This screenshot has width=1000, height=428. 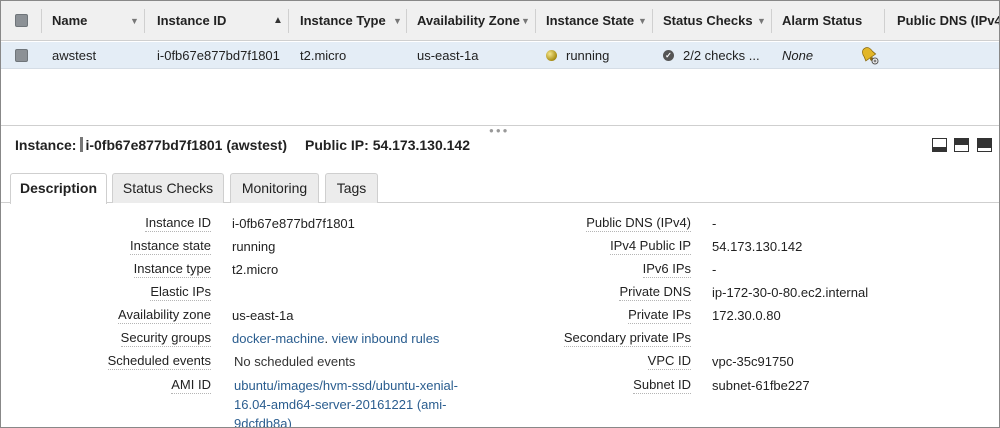 I want to click on instance-label: Instance:, so click(x=46, y=145).